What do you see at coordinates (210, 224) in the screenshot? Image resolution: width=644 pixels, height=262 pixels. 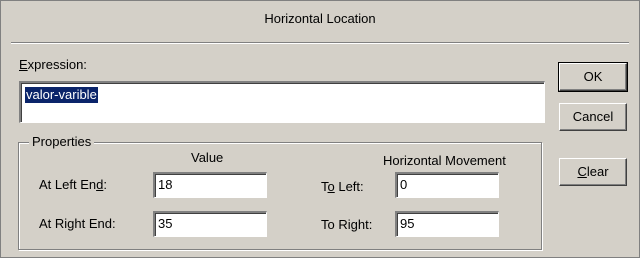 I see `at-right-end-field: 35` at bounding box center [210, 224].